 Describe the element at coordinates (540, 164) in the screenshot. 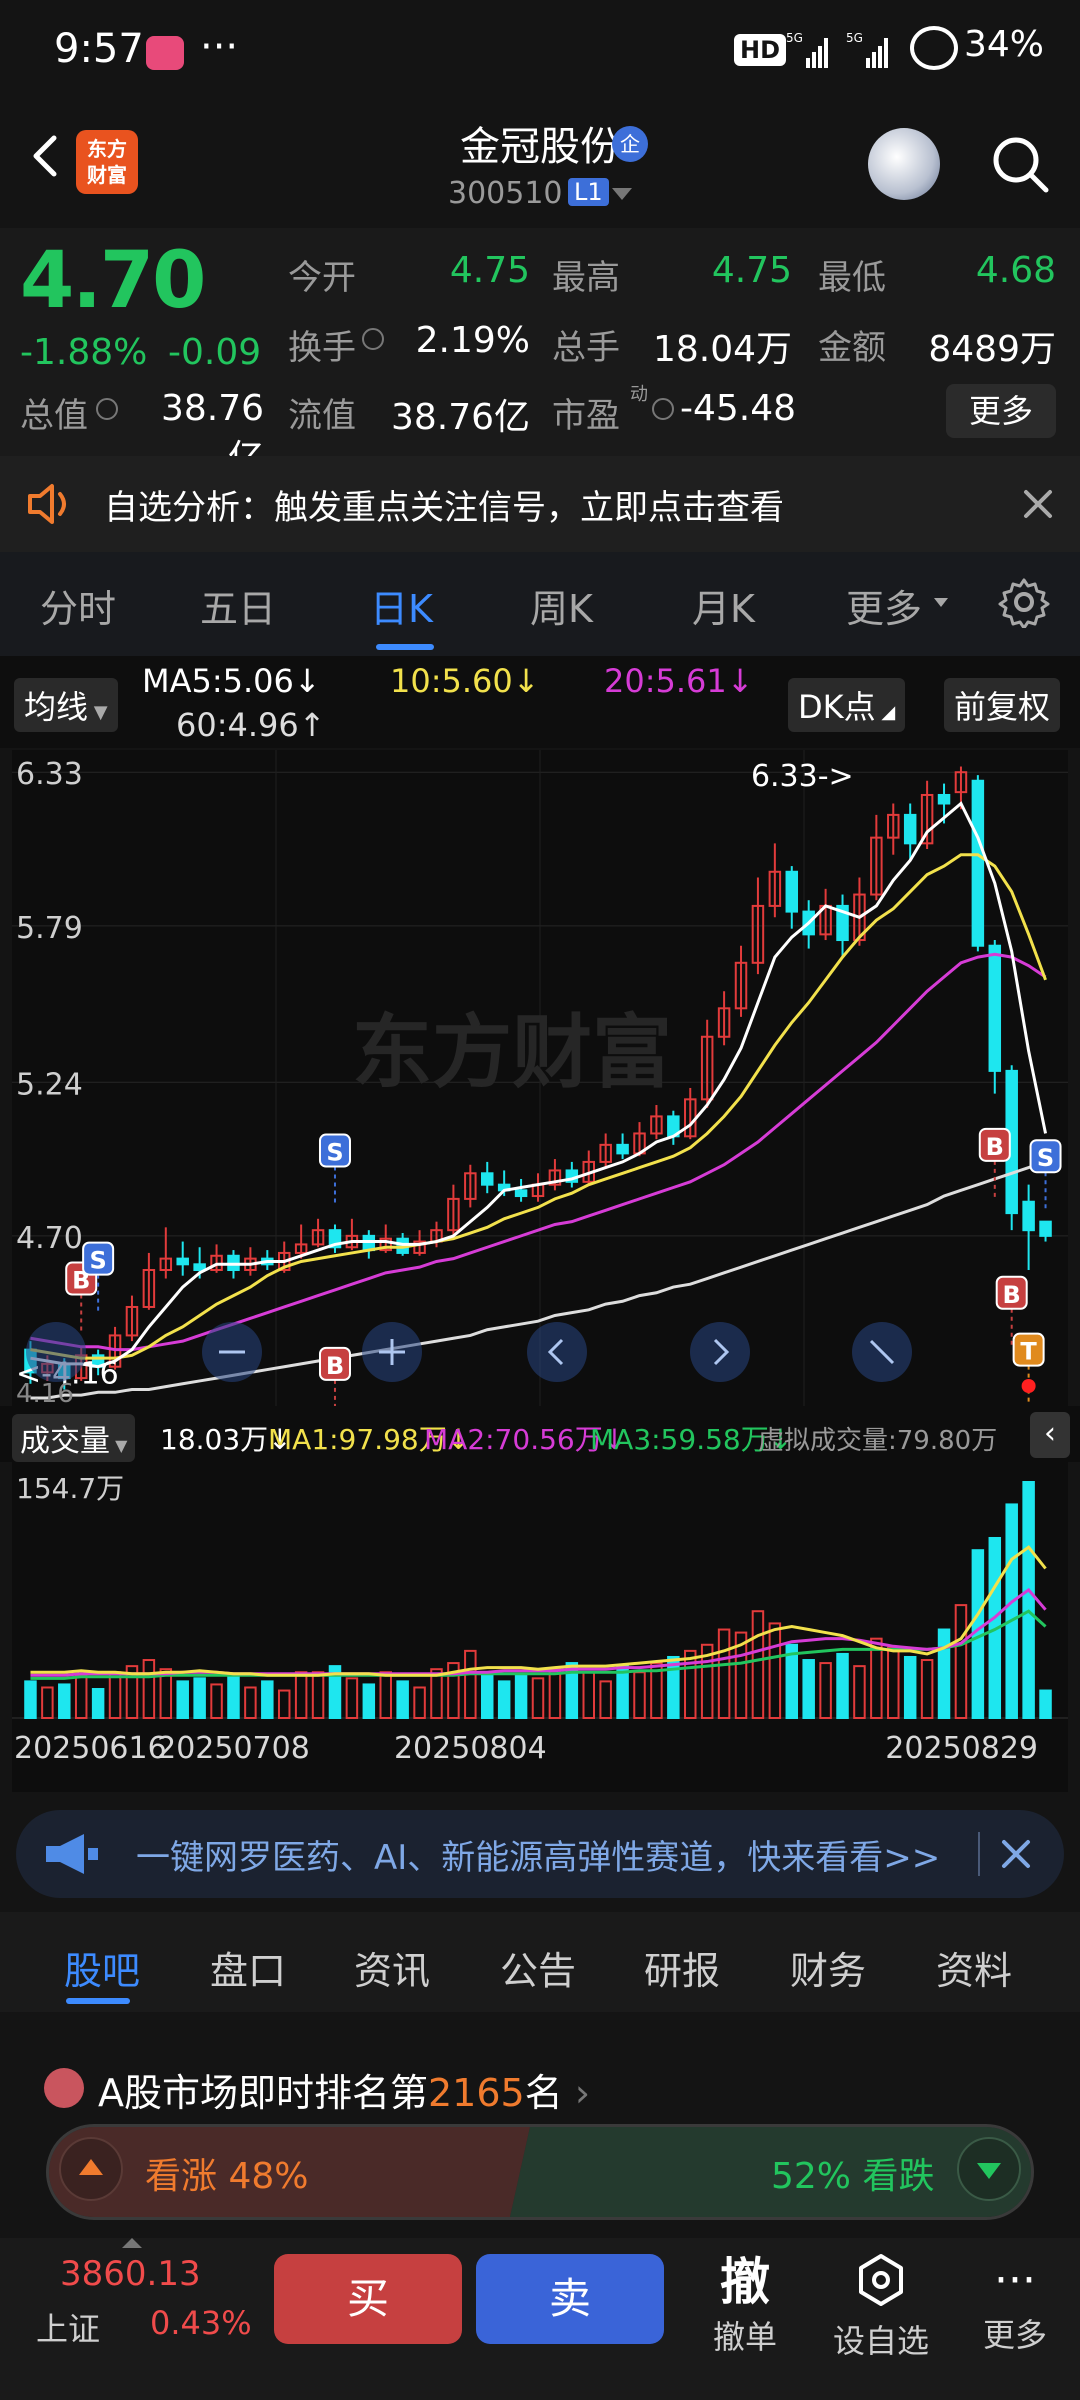

I see `stock-header: 东方 财富 金冠股份 企 300510 L1` at that location.